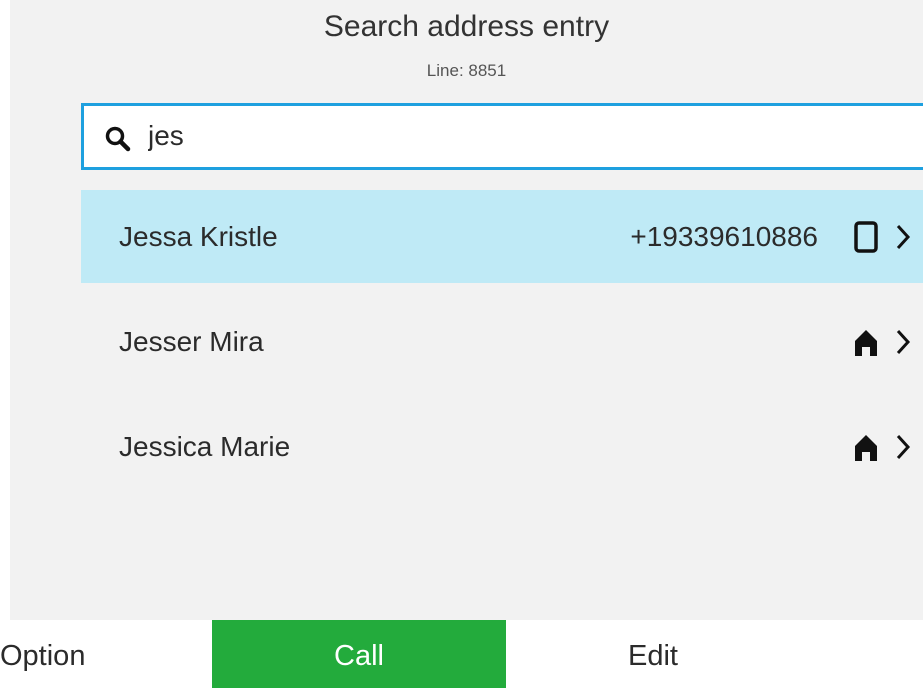 The width and height of the screenshot is (923, 692). Describe the element at coordinates (65, 654) in the screenshot. I see `option-softkey: Option` at that location.